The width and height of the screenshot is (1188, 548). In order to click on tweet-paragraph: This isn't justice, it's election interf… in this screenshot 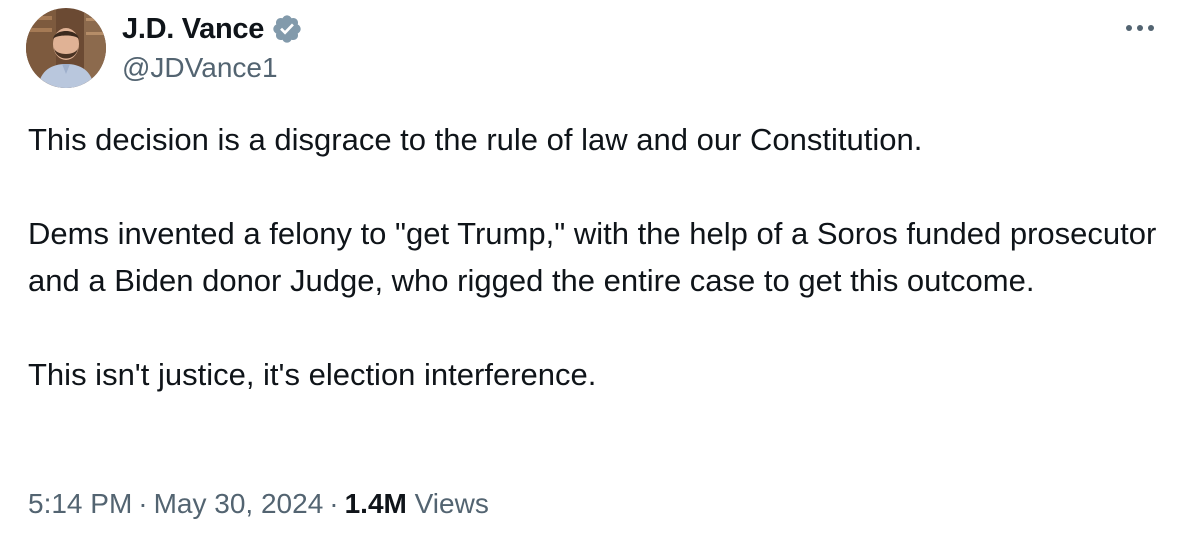, I will do `click(312, 374)`.